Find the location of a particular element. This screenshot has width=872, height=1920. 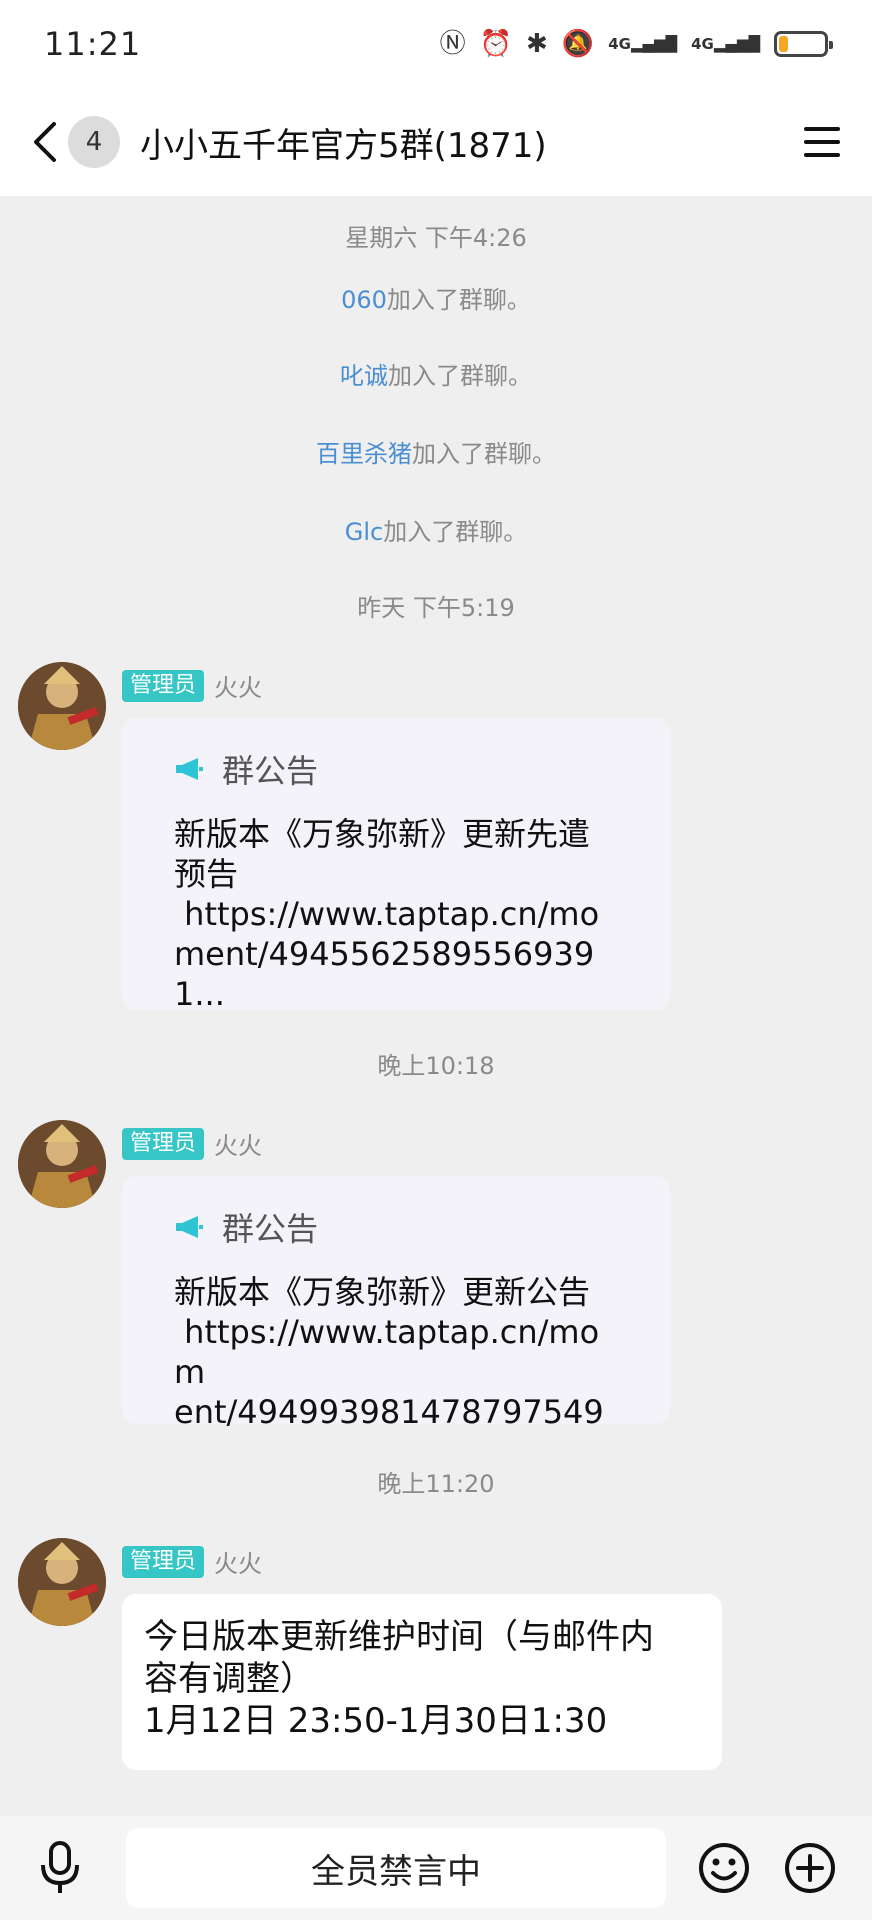

member-name-link: 060 is located at coordinates (364, 300).